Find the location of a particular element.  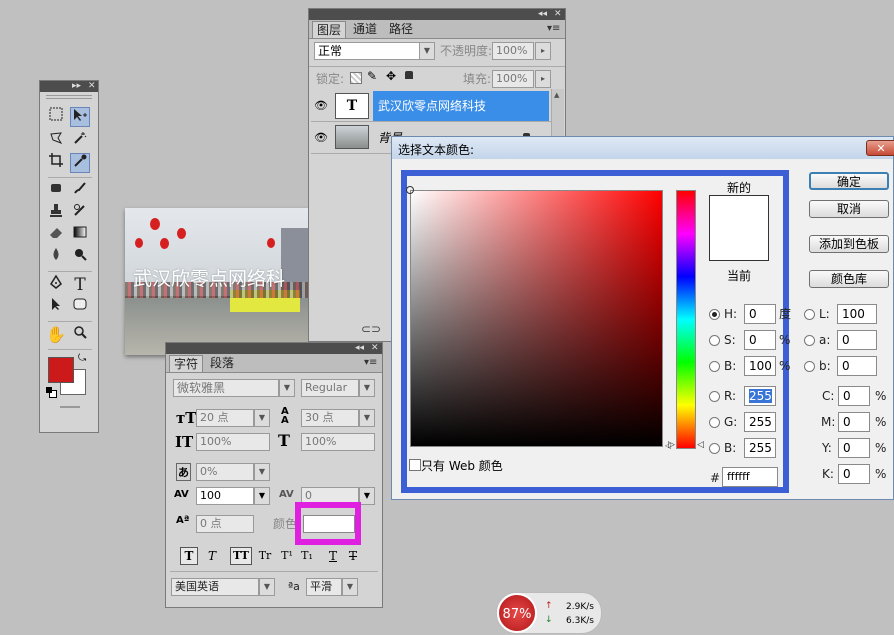

brightness-radio is located at coordinates (714, 366).